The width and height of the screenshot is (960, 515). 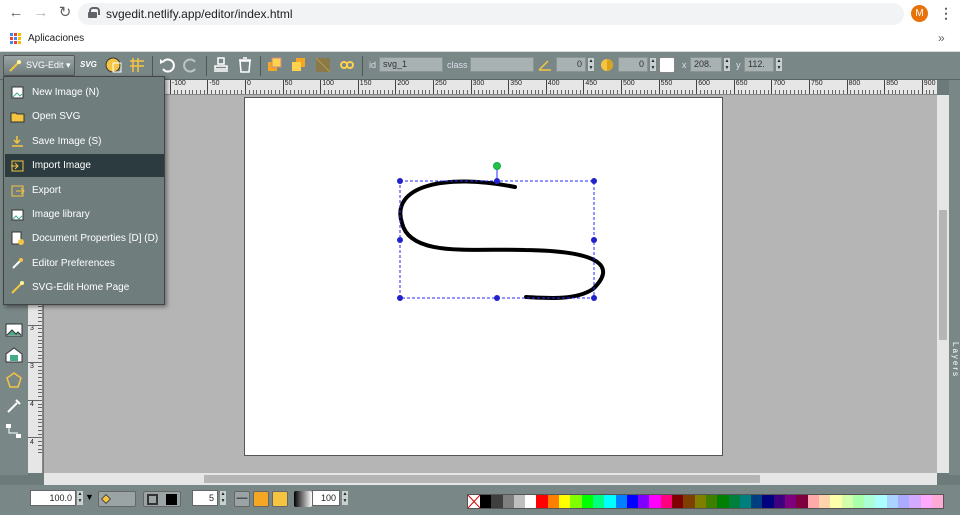 I want to click on redo-icon, so click(x=191, y=65).